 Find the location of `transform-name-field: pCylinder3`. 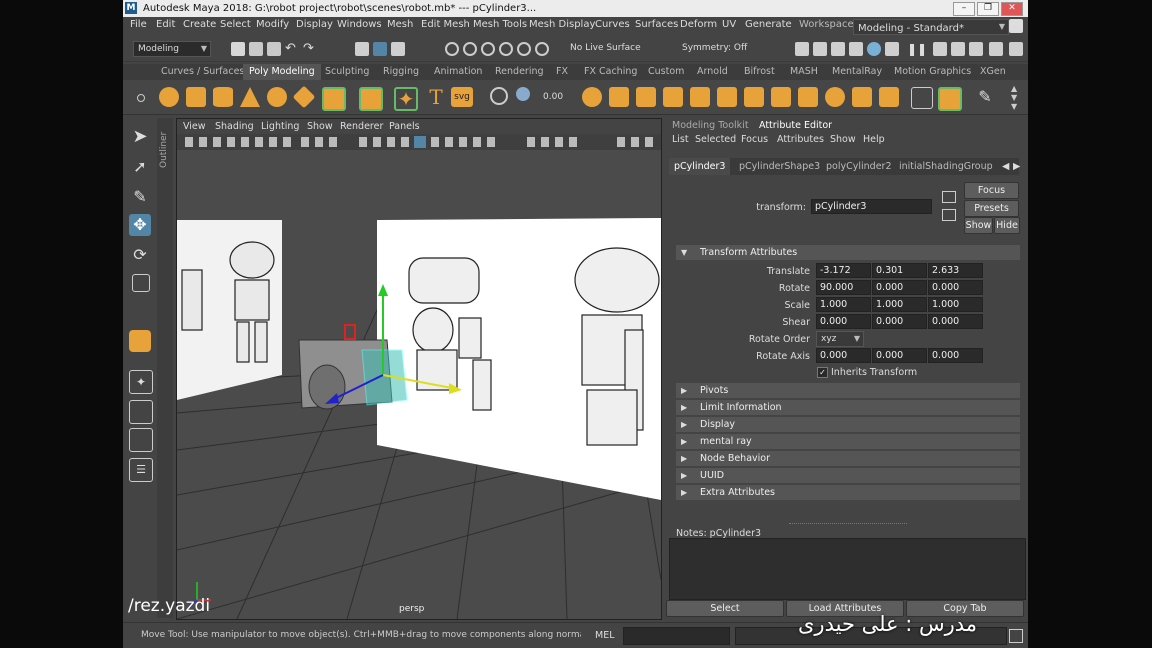

transform-name-field: pCylinder3 is located at coordinates (871, 206).